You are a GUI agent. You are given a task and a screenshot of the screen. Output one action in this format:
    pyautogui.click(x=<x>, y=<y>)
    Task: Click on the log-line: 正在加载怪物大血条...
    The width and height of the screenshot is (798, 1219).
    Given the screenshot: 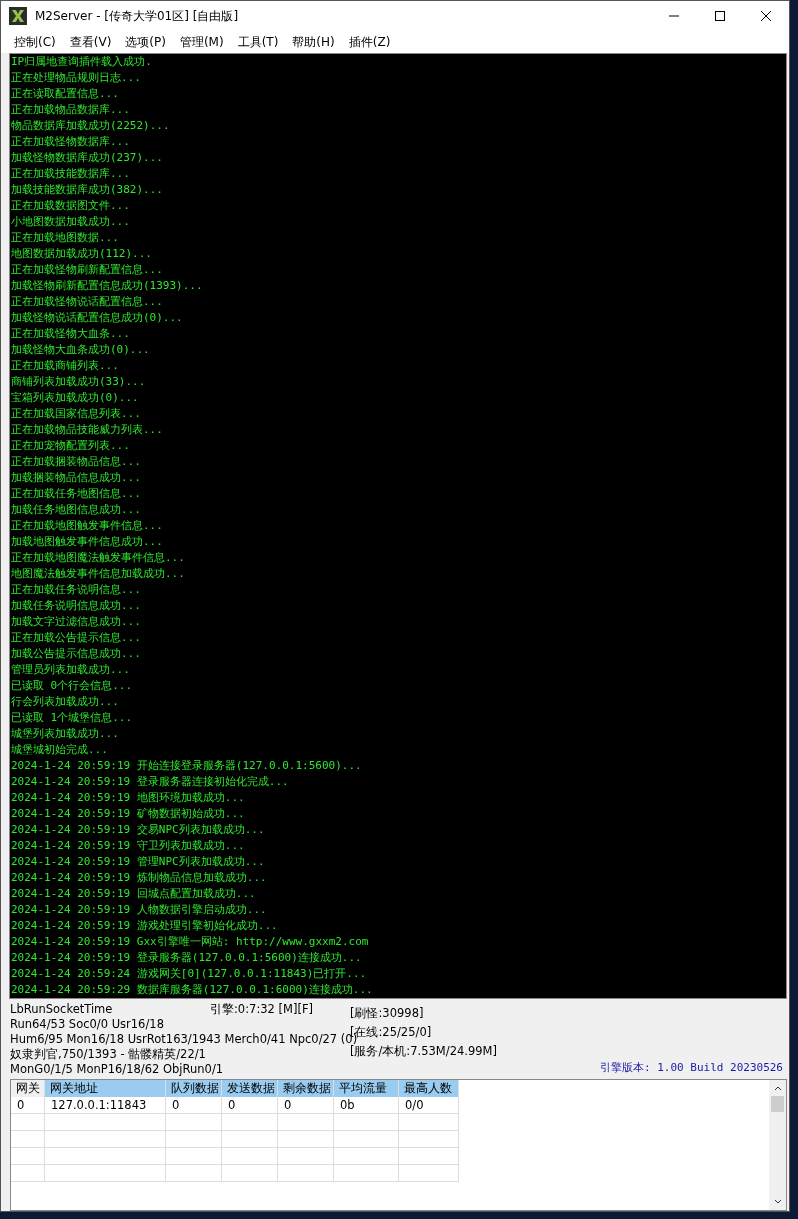 What is the action you would take?
    pyautogui.click(x=70, y=334)
    